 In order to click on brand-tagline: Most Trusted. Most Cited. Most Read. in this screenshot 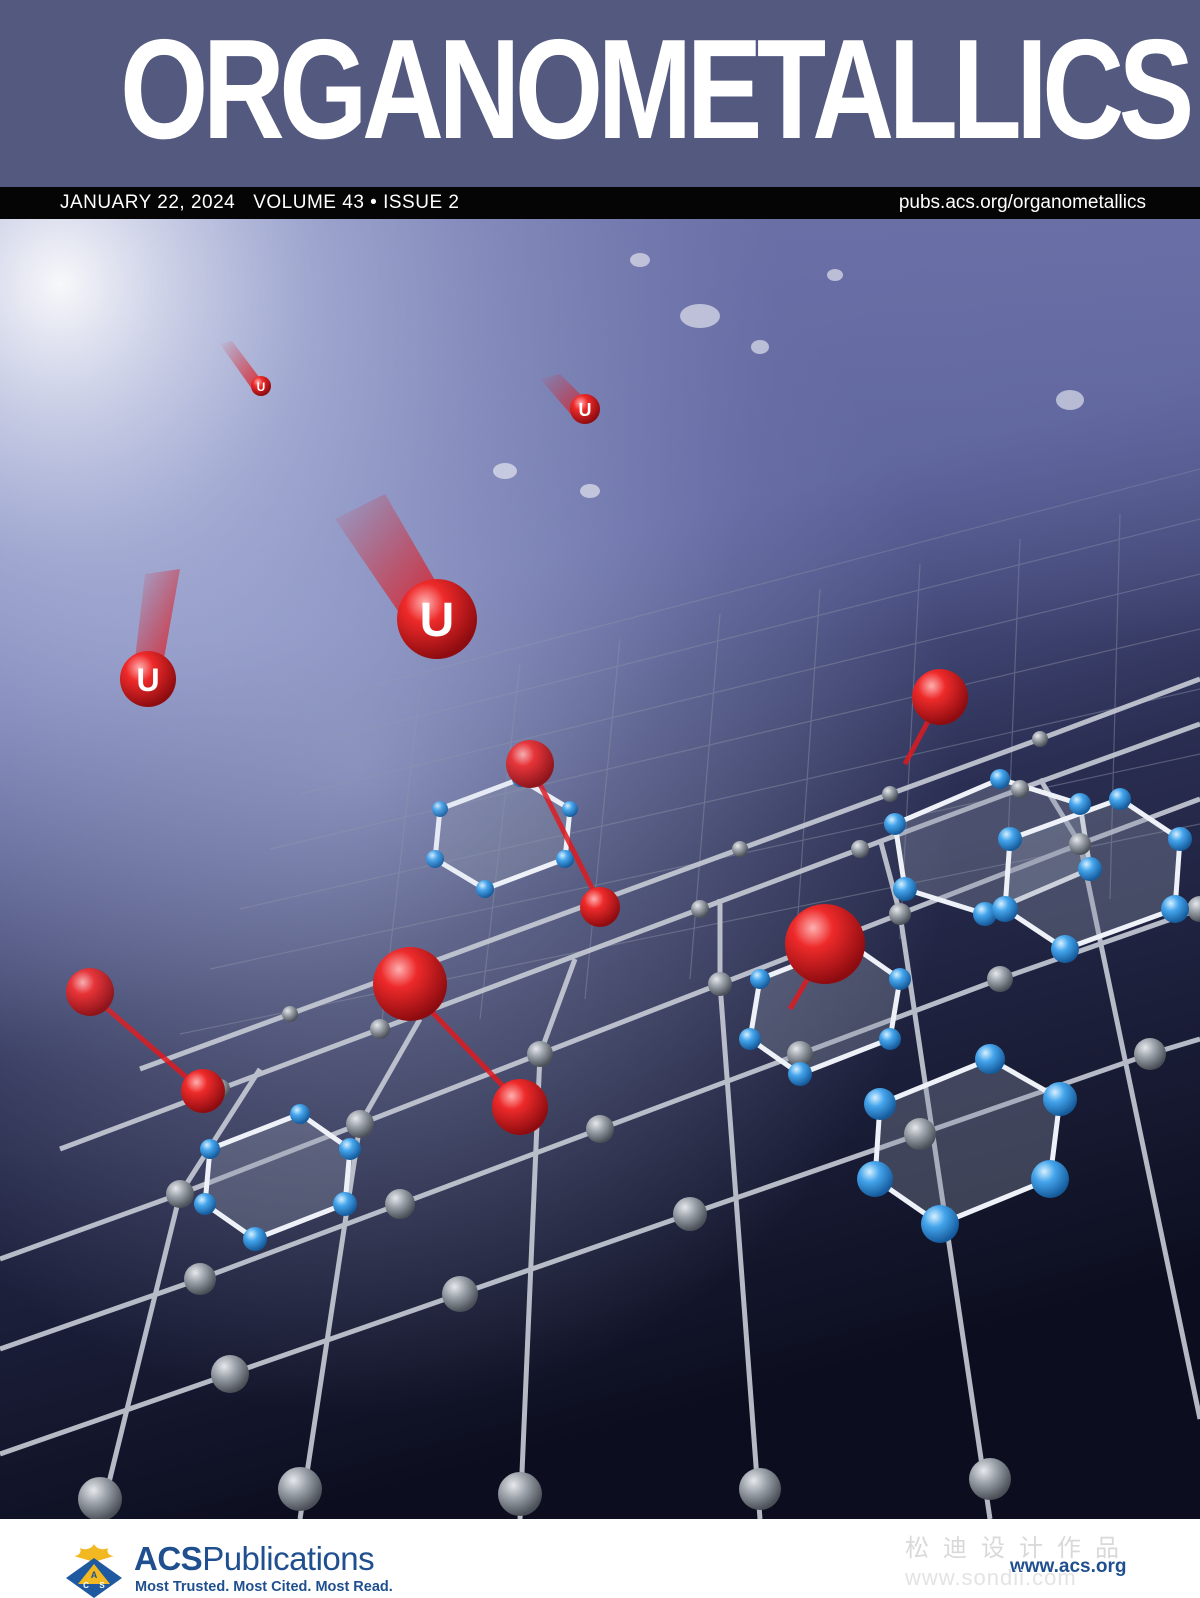, I will do `click(264, 1587)`.